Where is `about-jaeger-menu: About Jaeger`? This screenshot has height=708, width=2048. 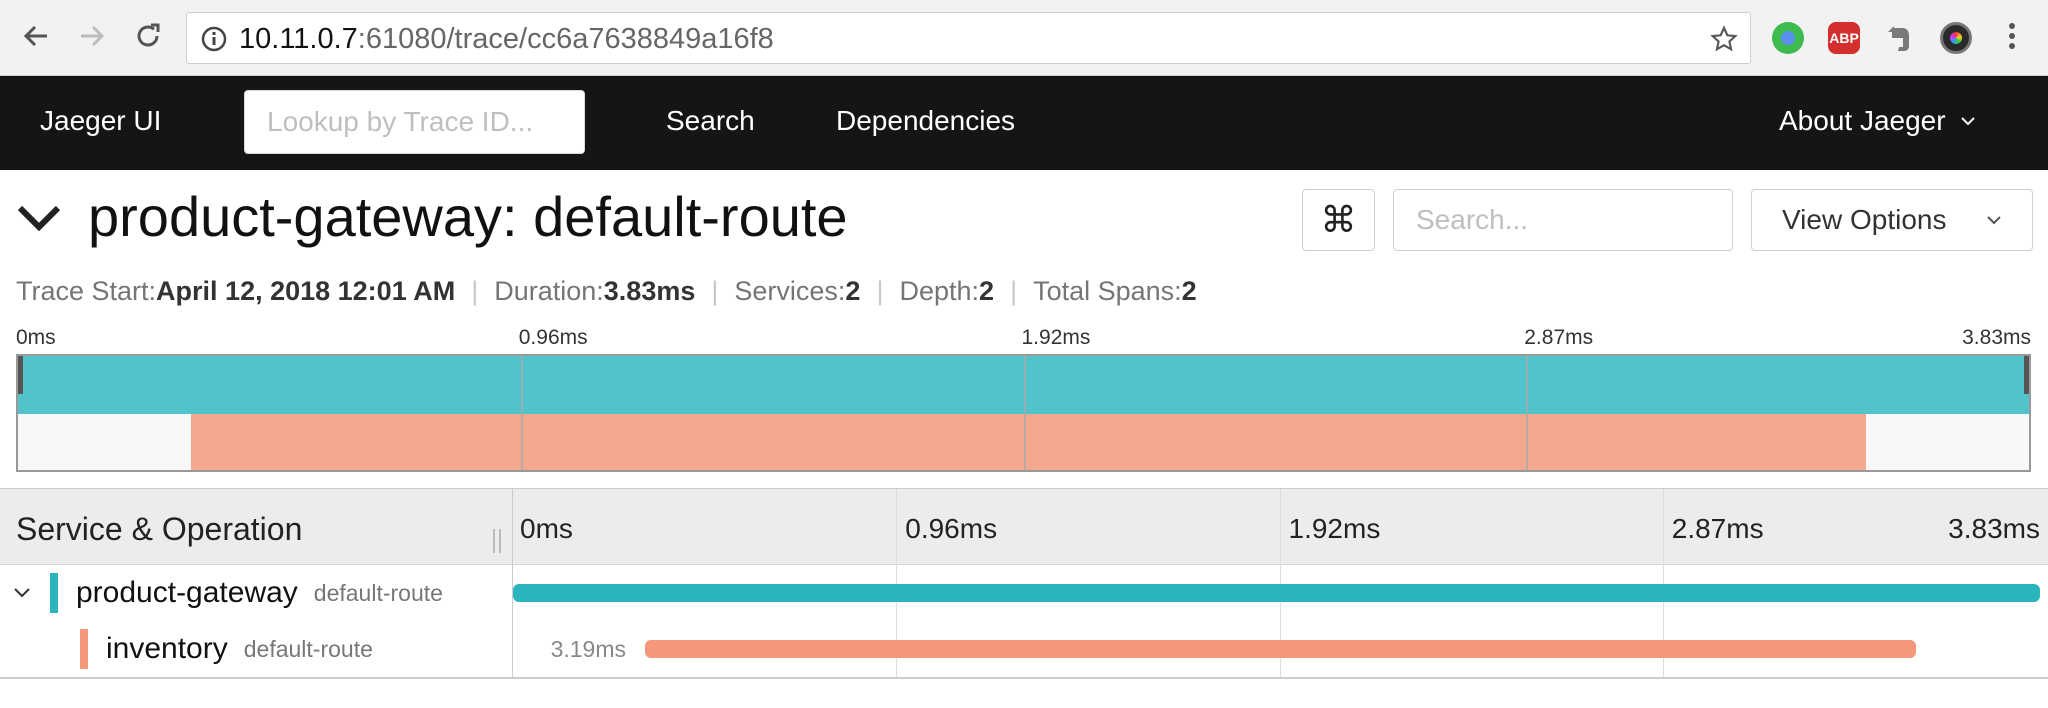
about-jaeger-menu: About Jaeger is located at coordinates (1877, 121).